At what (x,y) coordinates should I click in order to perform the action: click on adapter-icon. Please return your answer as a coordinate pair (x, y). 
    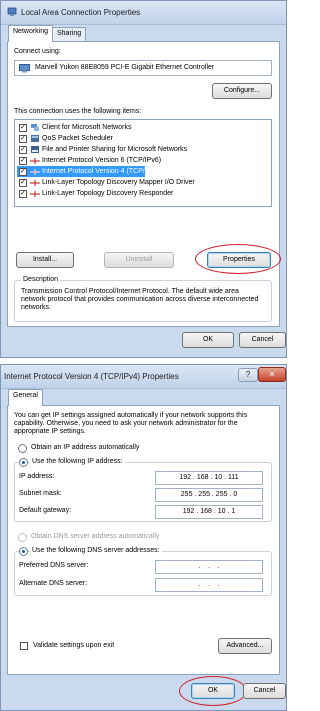
    Looking at the image, I should click on (24, 68).